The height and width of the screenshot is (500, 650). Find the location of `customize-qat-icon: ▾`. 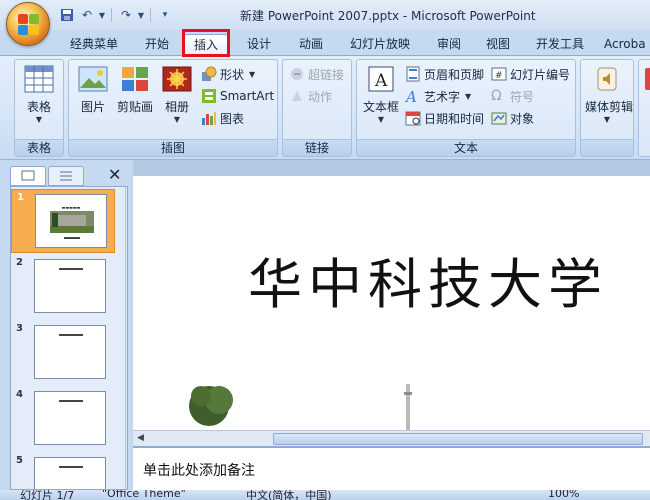

customize-qat-icon: ▾ is located at coordinates (165, 15).